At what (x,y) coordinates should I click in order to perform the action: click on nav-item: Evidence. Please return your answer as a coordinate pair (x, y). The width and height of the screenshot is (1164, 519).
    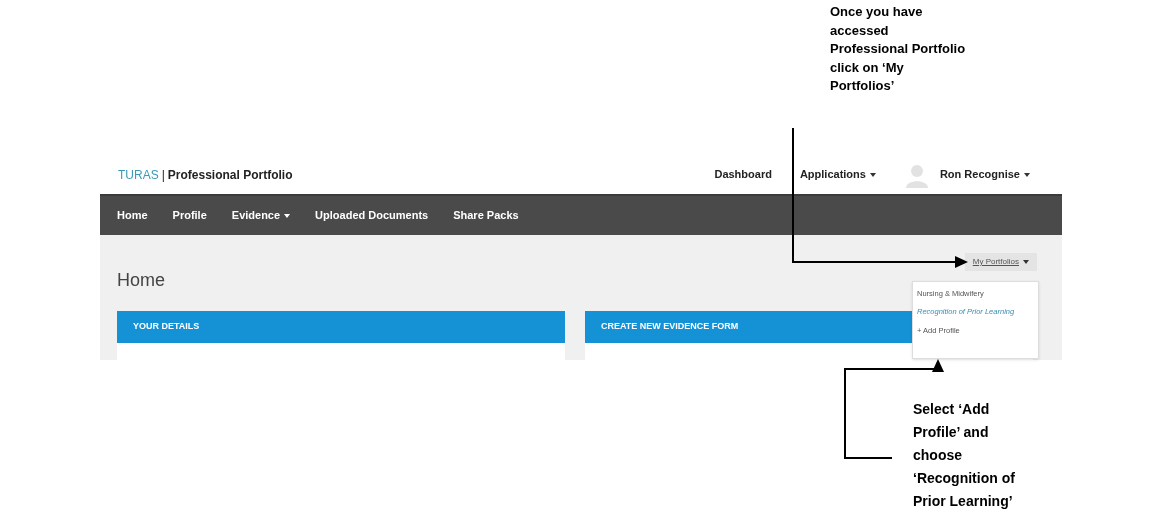
    Looking at the image, I should click on (261, 215).